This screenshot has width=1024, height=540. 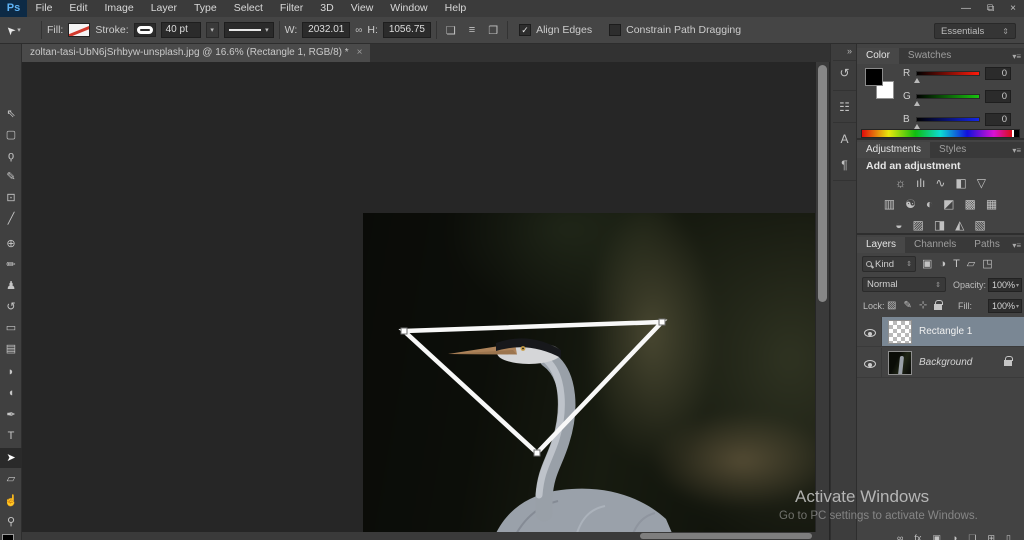 I want to click on eyedropper-tool: ╱, so click(x=11, y=219).